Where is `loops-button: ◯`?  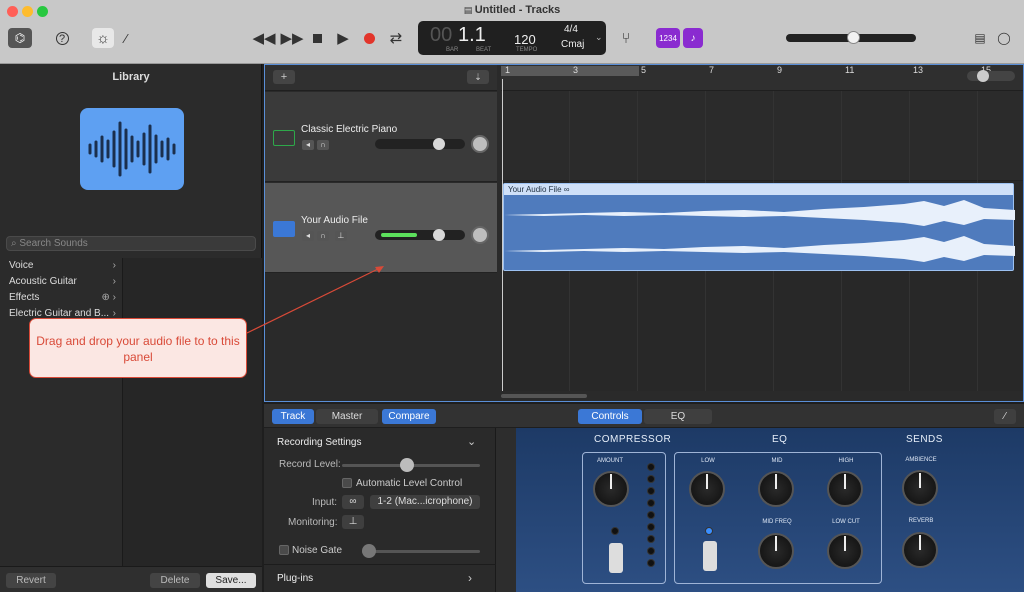
loops-button: ◯ is located at coordinates (1004, 38).